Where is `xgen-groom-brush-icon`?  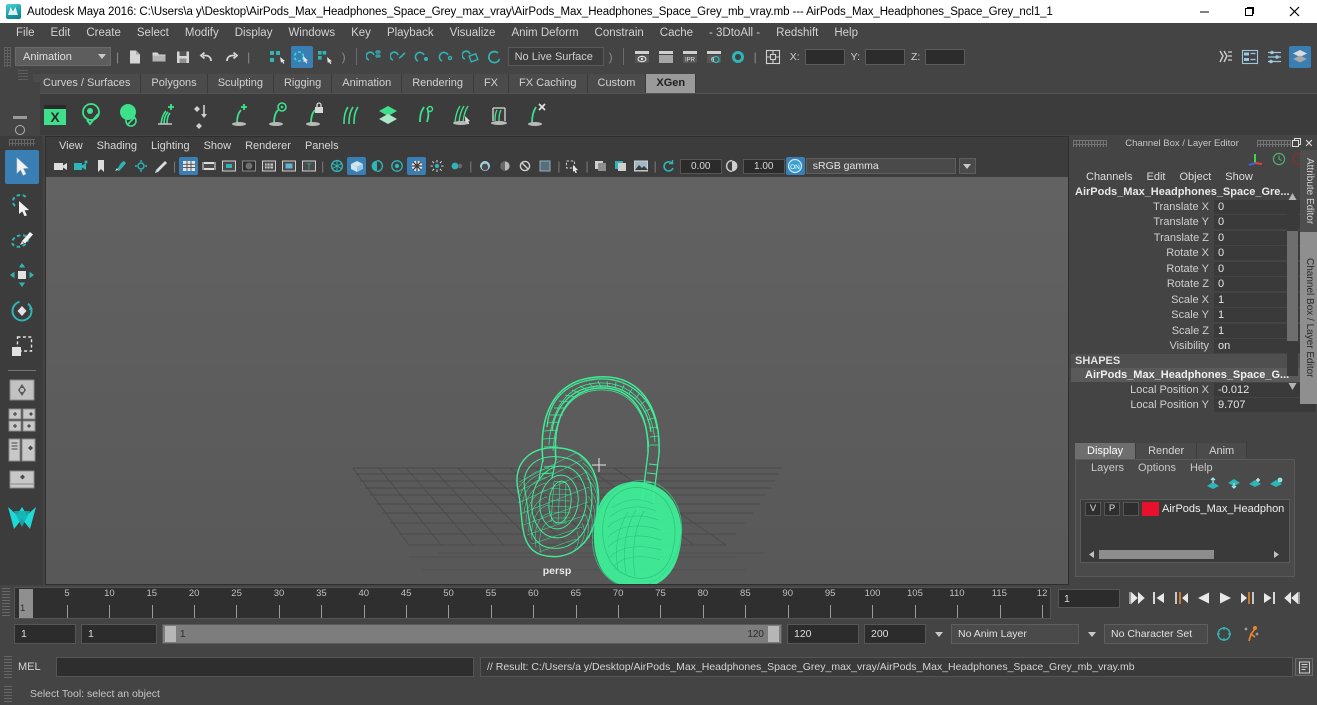
xgen-groom-brush-icon is located at coordinates (351, 115).